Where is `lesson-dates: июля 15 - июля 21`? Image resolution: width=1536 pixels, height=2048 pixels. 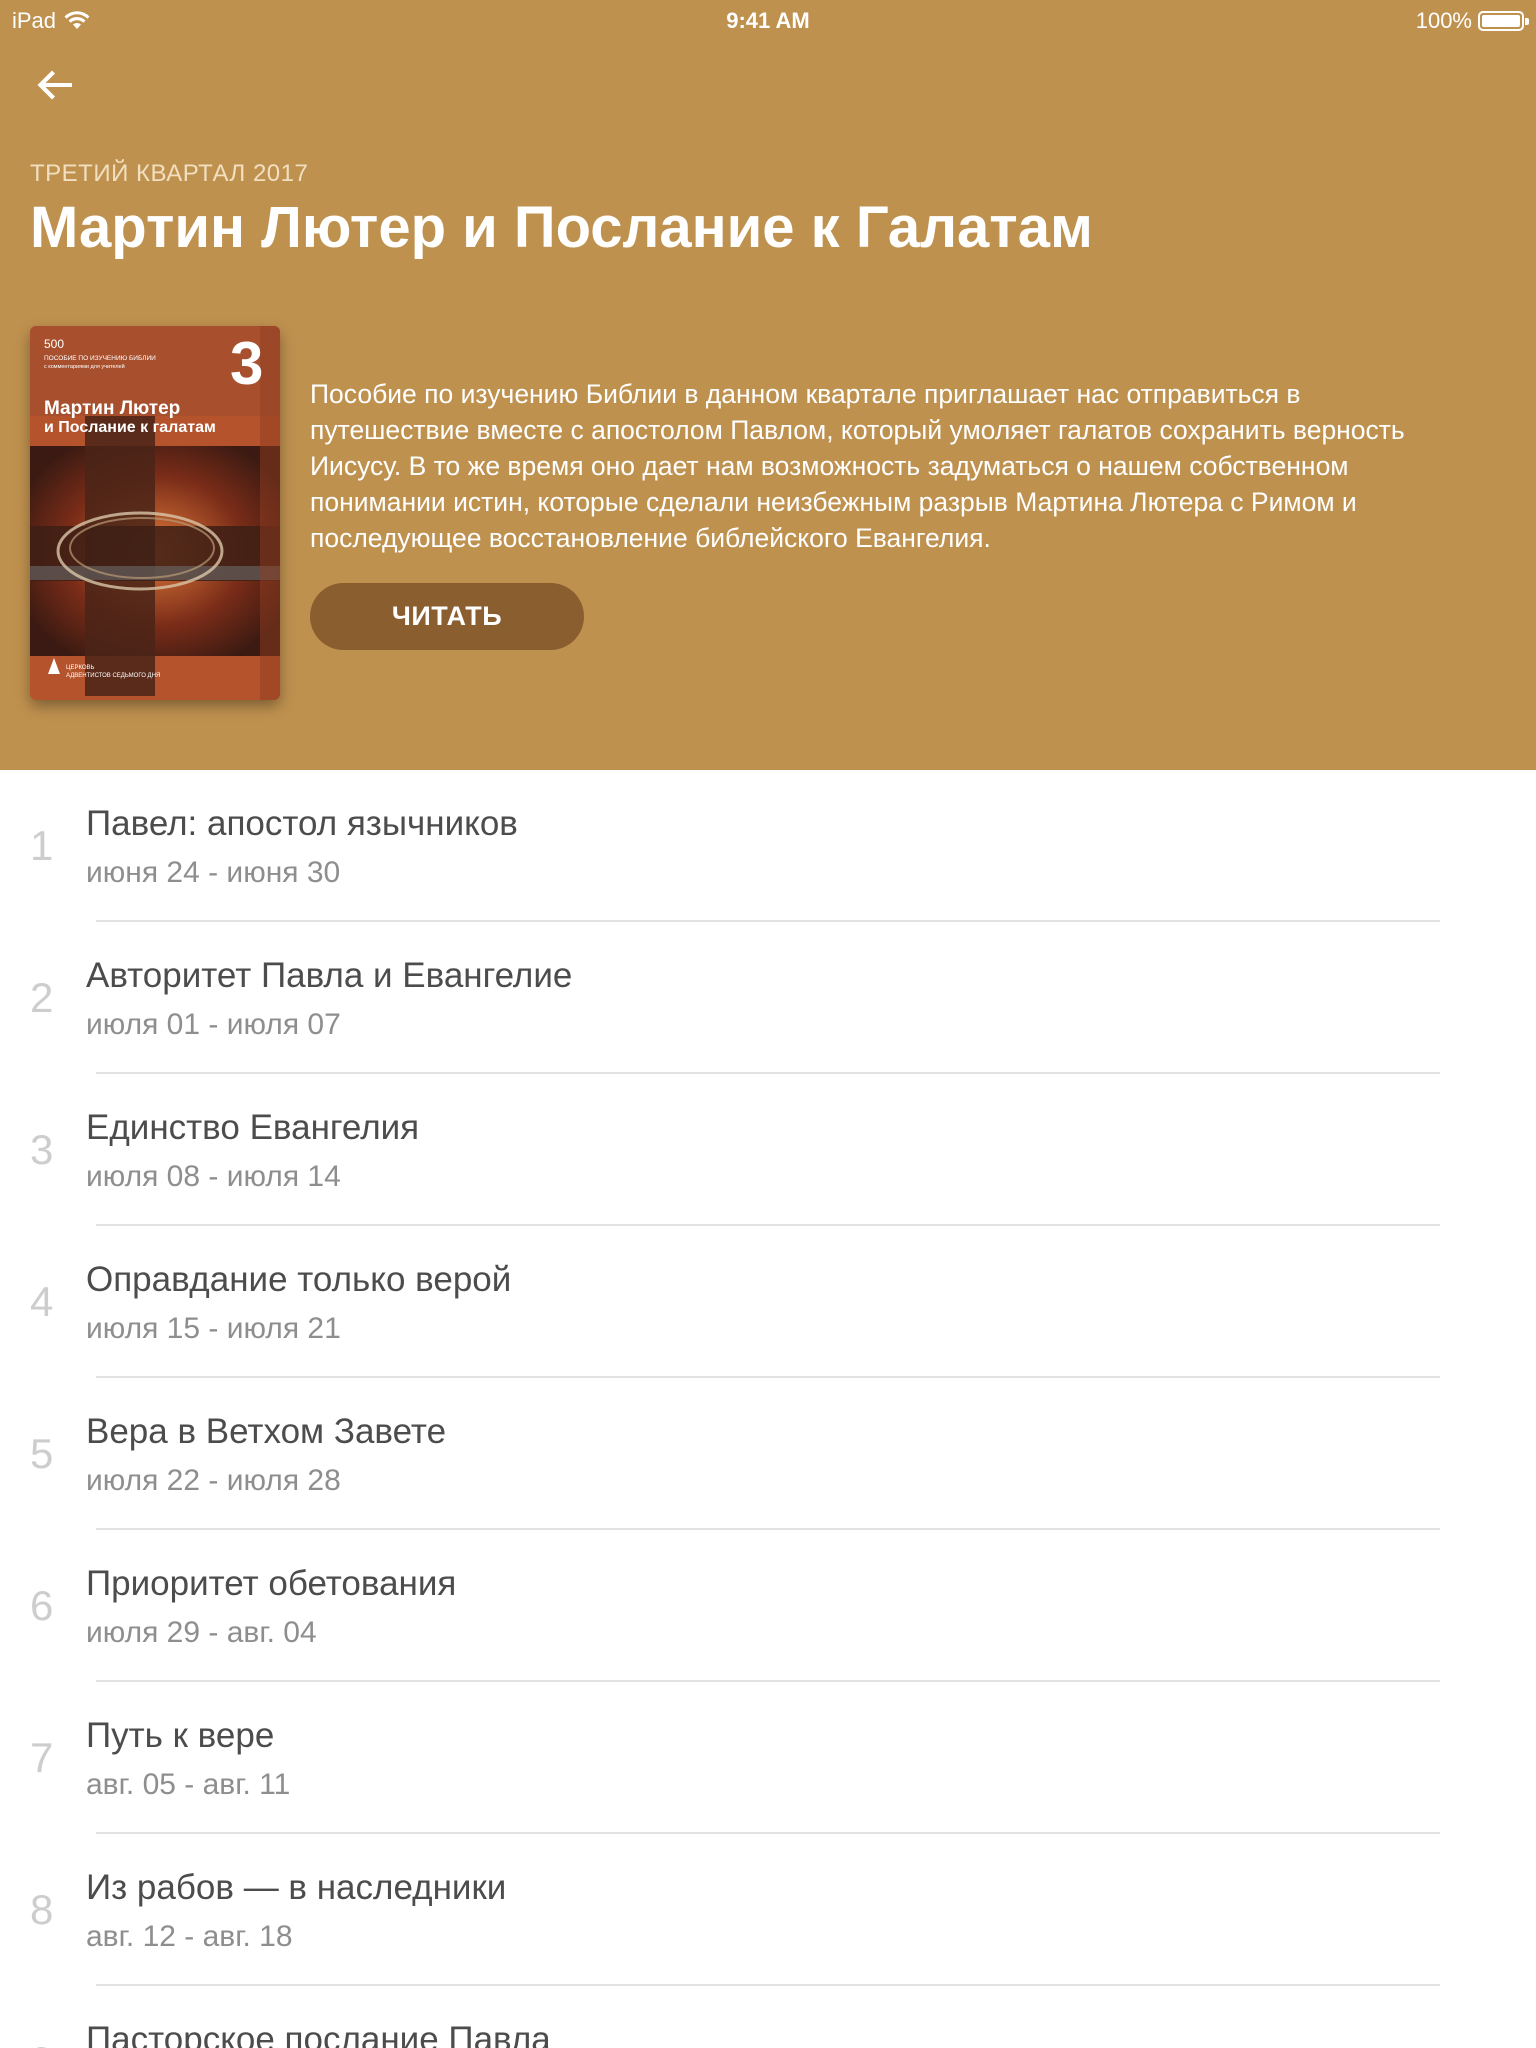
lesson-dates: июля 15 - июля 21 is located at coordinates (213, 1328).